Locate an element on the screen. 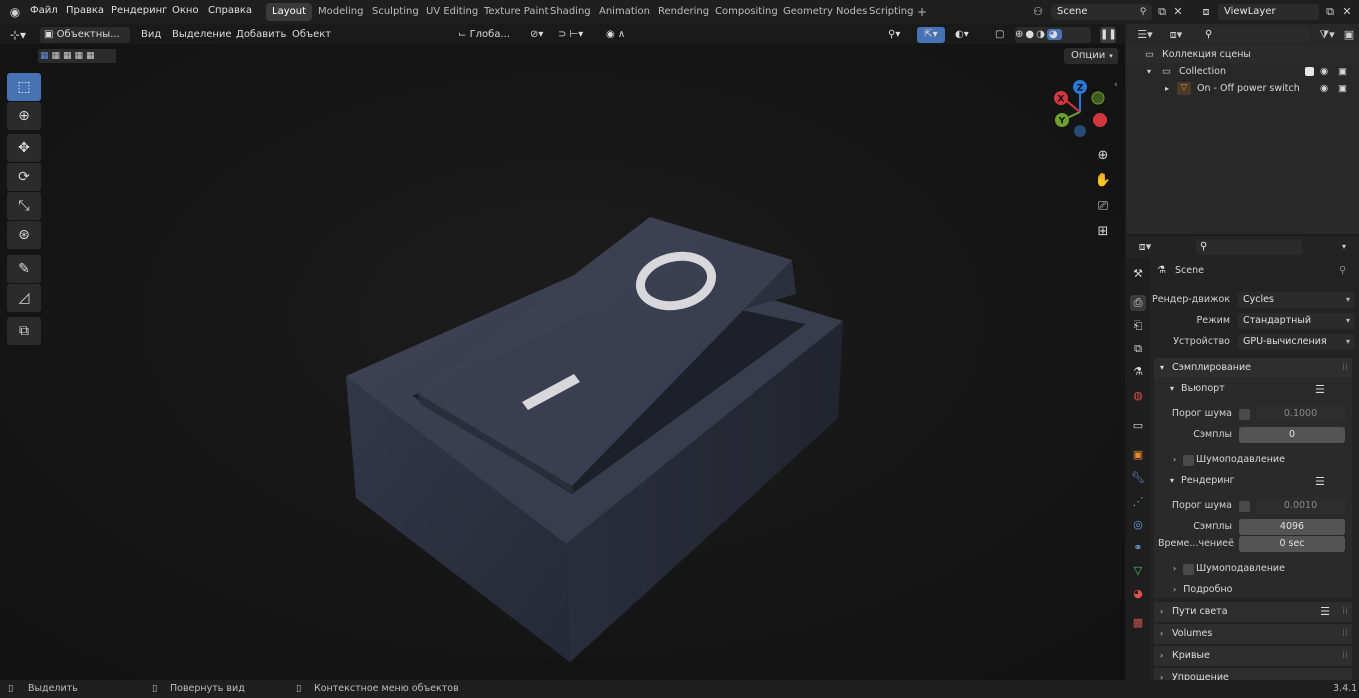  data-tab-icon: ▽ is located at coordinates (1138, 571).